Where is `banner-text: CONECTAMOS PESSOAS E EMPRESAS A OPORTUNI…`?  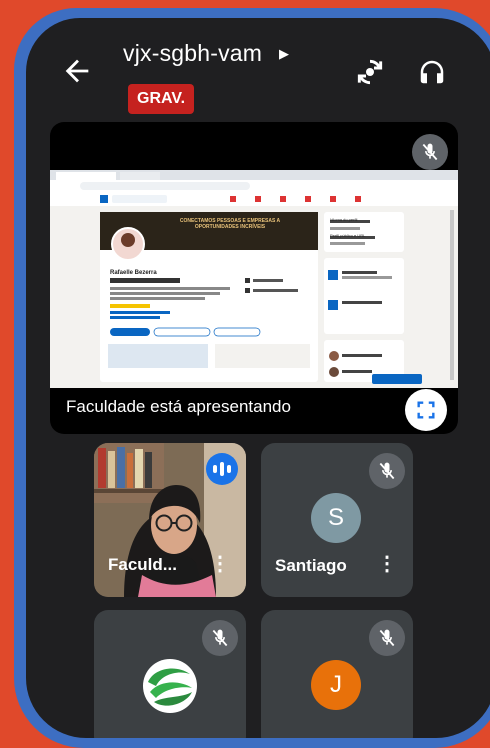 banner-text: CONECTAMOS PESSOAS E EMPRESAS A OPORTUNI… is located at coordinates (230, 224).